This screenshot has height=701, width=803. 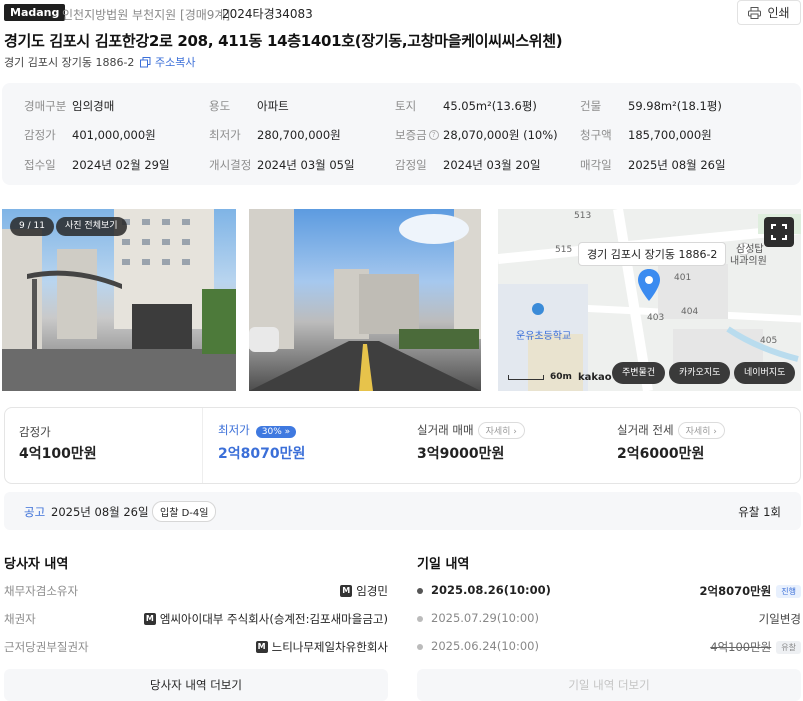 I want to click on rent-label-row: 실거래 전세 자세히 ›, so click(x=671, y=430).